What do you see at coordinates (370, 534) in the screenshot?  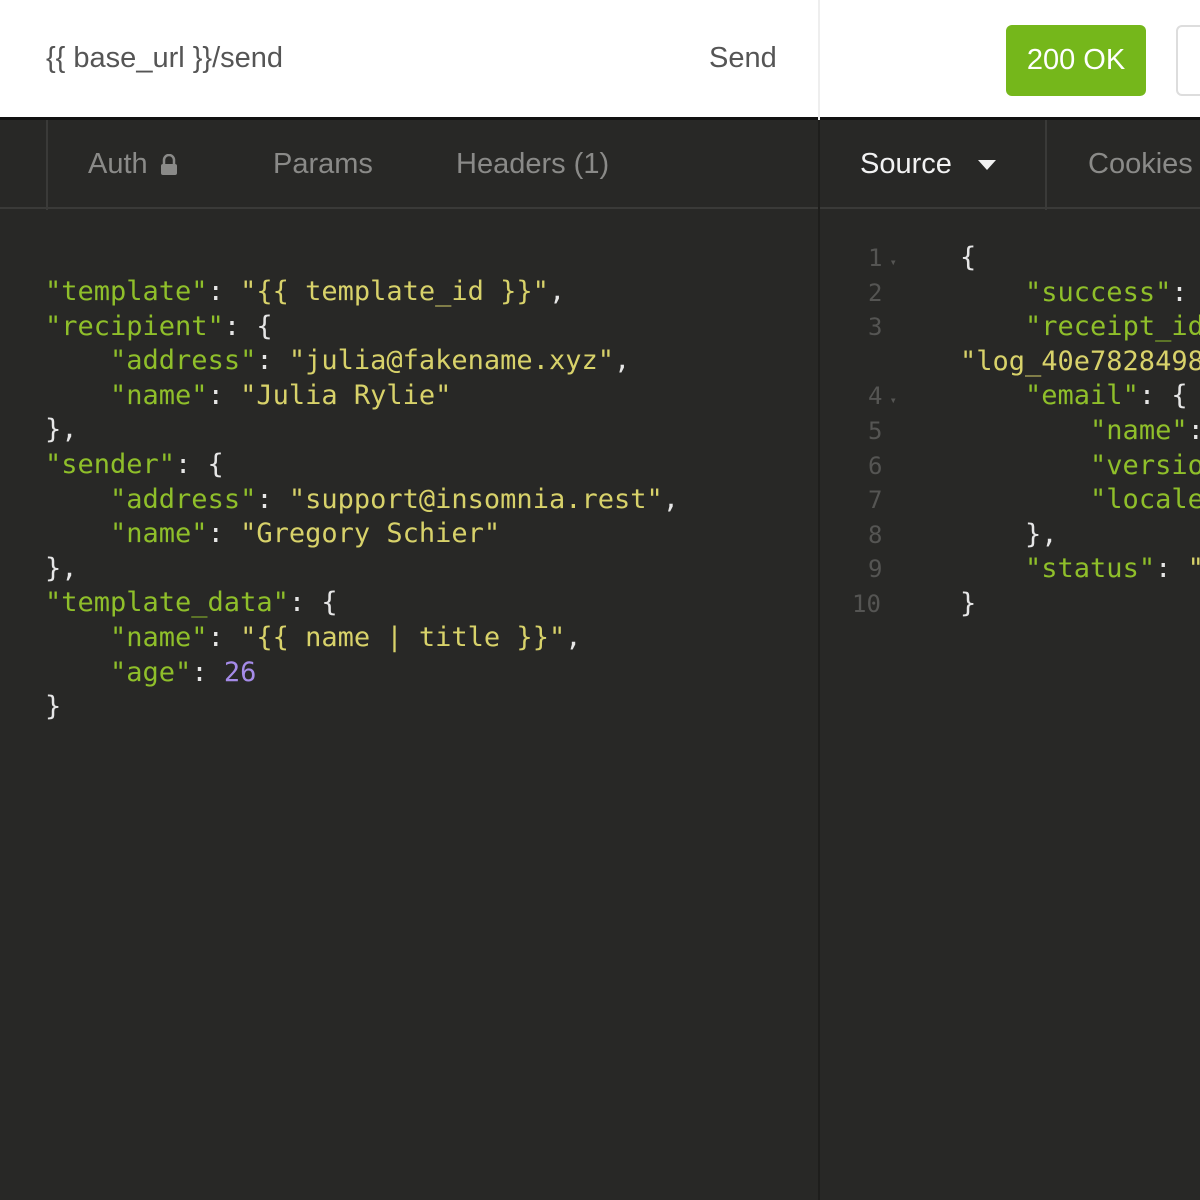 I see `json-string: "Gregory Schier"` at bounding box center [370, 534].